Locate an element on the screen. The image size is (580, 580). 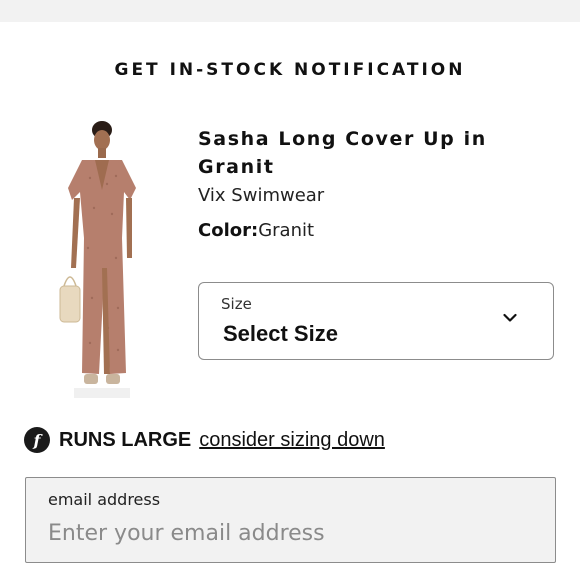
email-field: email address is located at coordinates (290, 520).